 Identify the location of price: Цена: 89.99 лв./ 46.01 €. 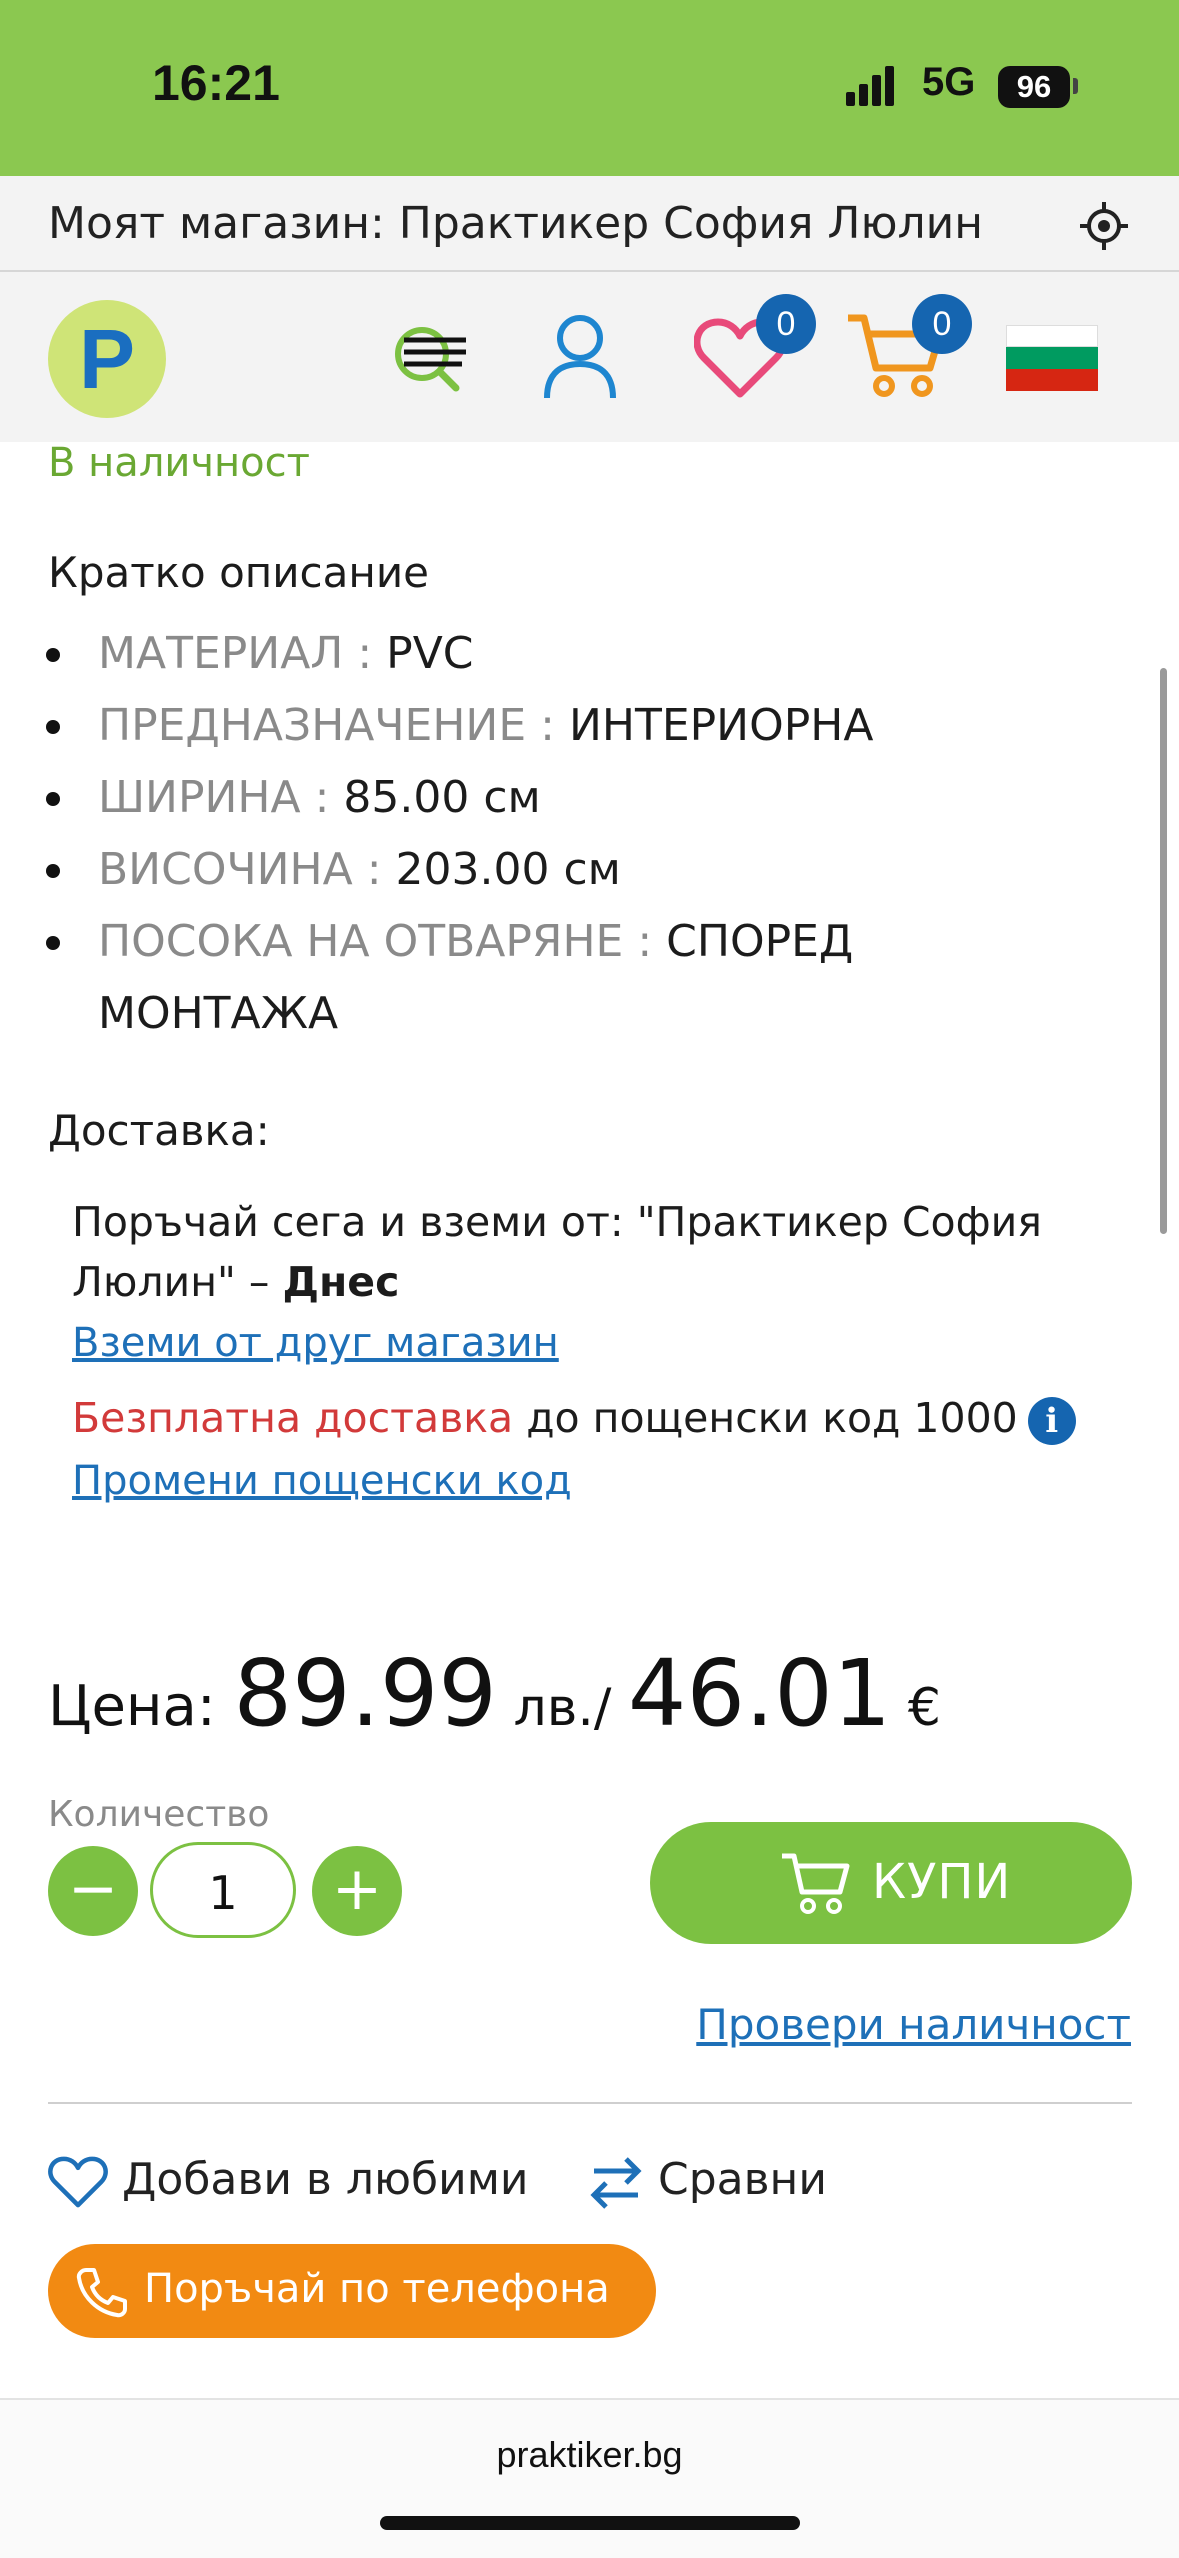
(494, 1693).